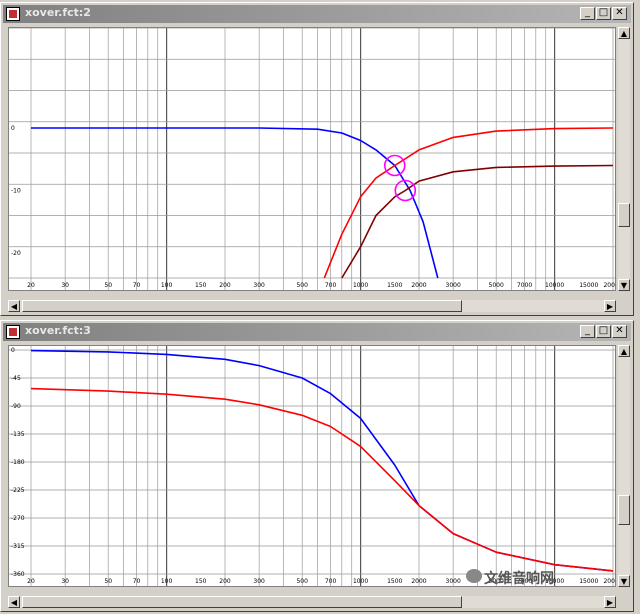 The width and height of the screenshot is (640, 614). Describe the element at coordinates (16, 378) in the screenshot. I see `y-tick-label: -45` at that location.